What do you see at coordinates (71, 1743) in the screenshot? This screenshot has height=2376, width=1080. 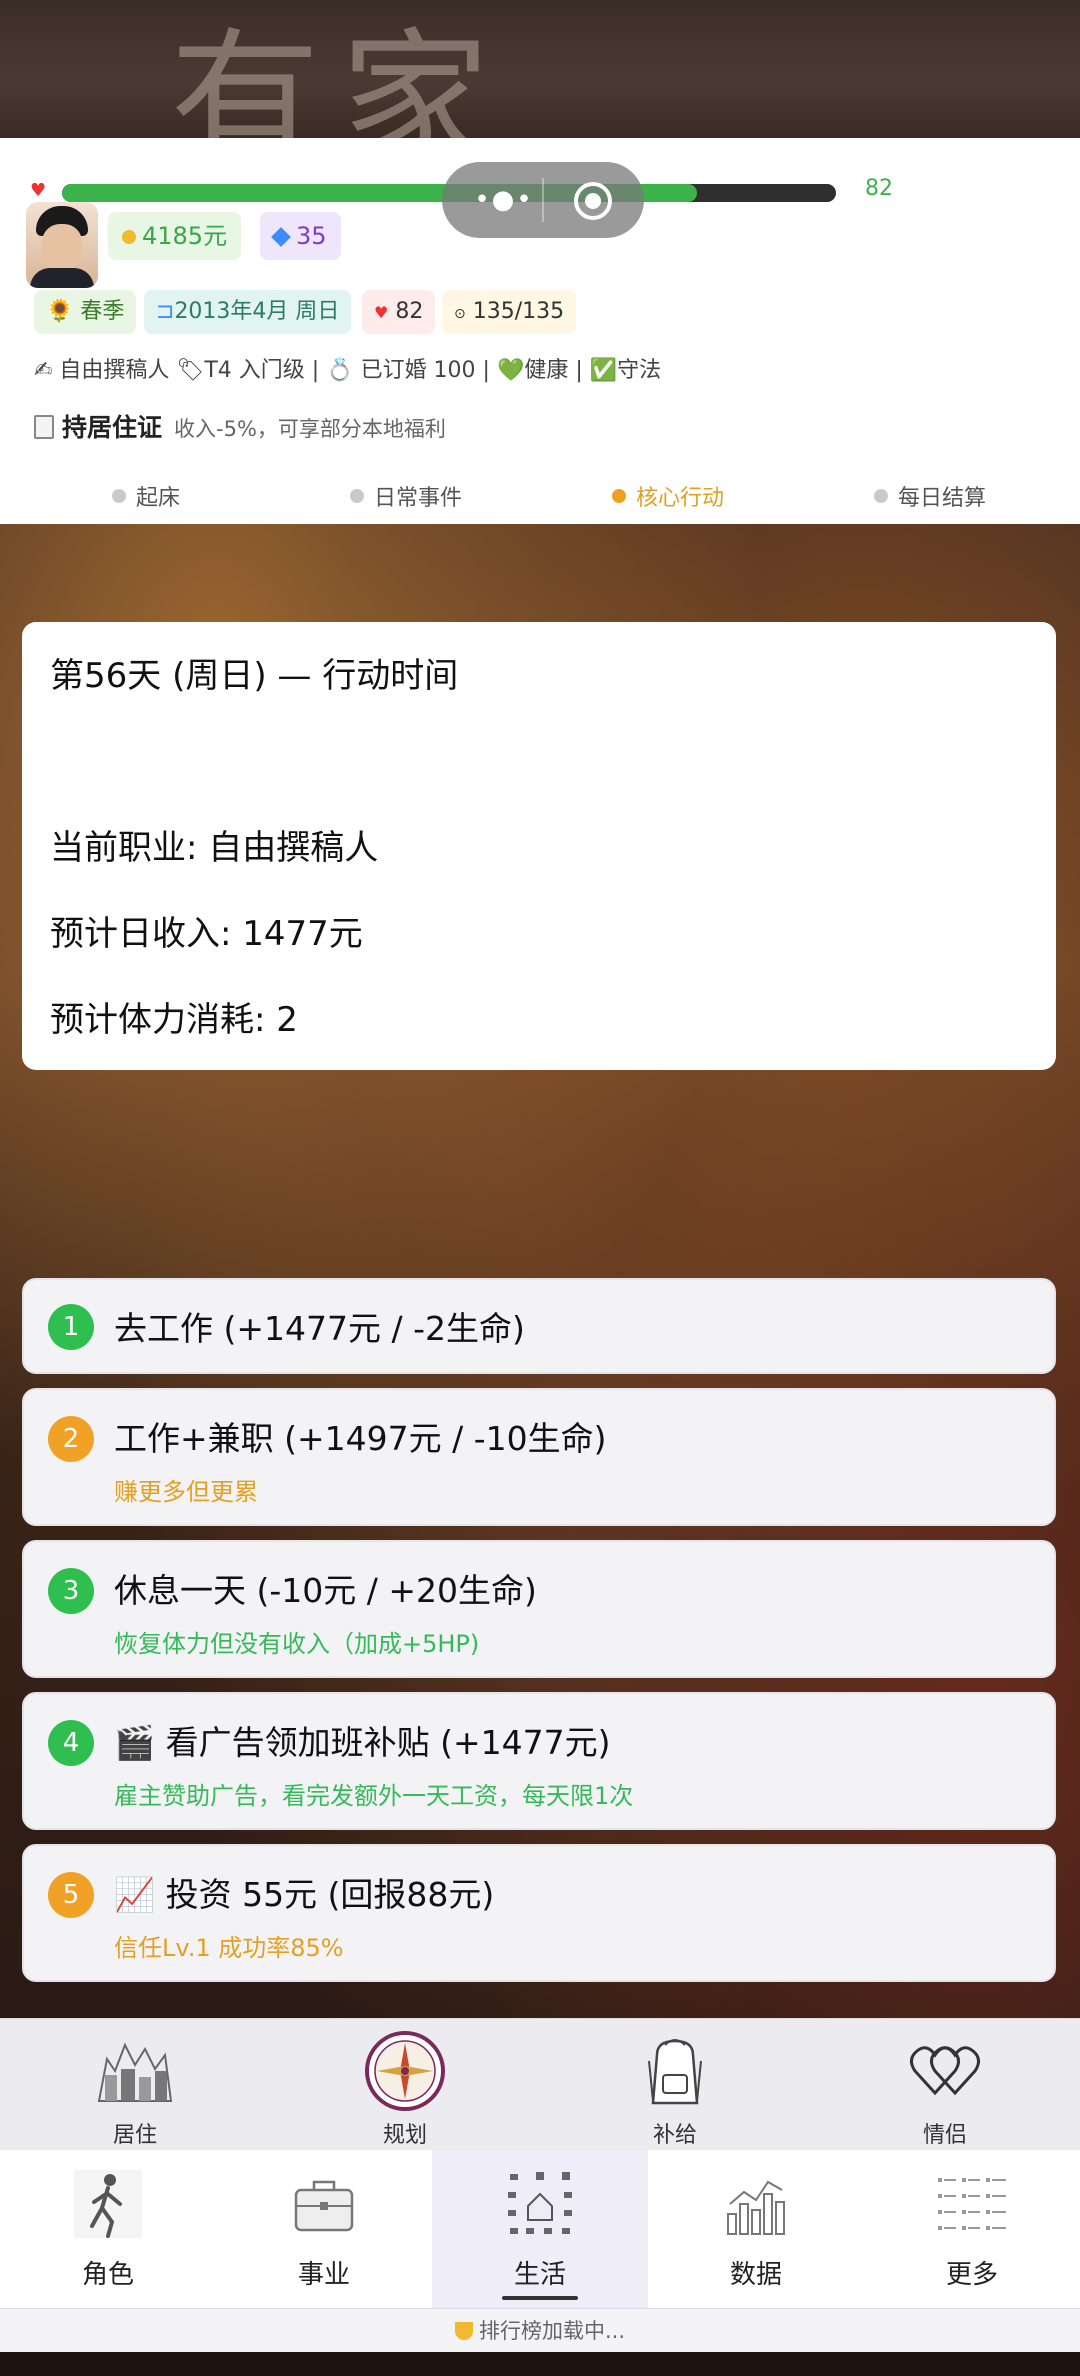 I see `option-number-badge: 4` at bounding box center [71, 1743].